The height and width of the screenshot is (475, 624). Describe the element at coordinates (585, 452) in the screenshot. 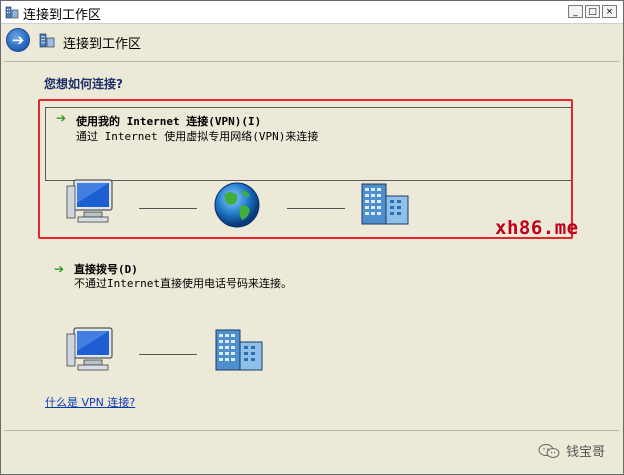

I see `footer-watermark-text: 钱宝哥` at that location.